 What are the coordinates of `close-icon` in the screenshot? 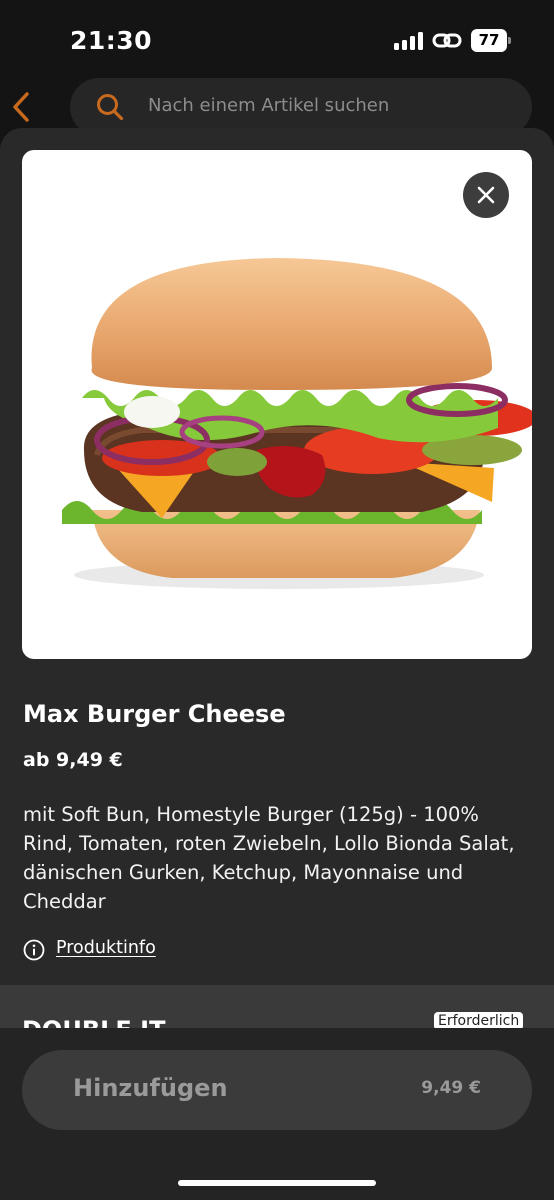 It's located at (486, 195).